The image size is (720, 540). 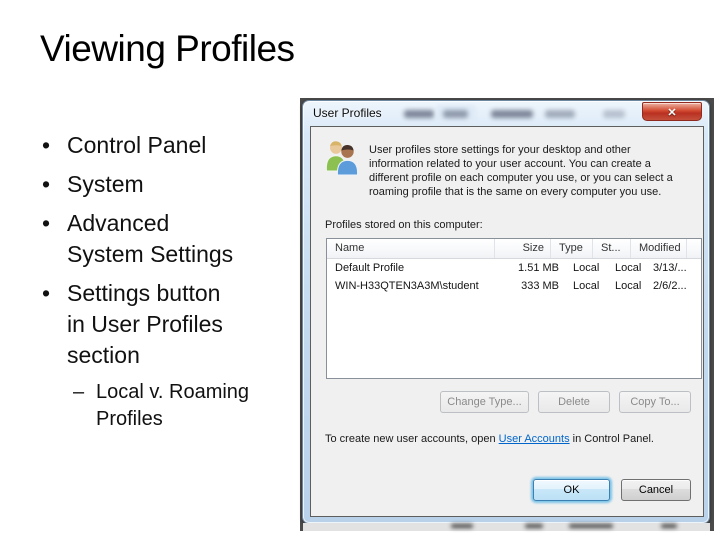 I want to click on delete-button: Delete, so click(x=574, y=402).